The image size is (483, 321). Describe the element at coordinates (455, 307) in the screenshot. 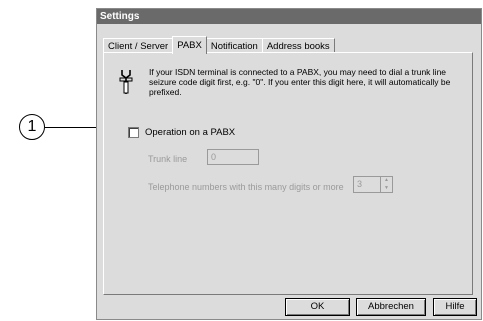

I see `help-button: Hilfe` at that location.